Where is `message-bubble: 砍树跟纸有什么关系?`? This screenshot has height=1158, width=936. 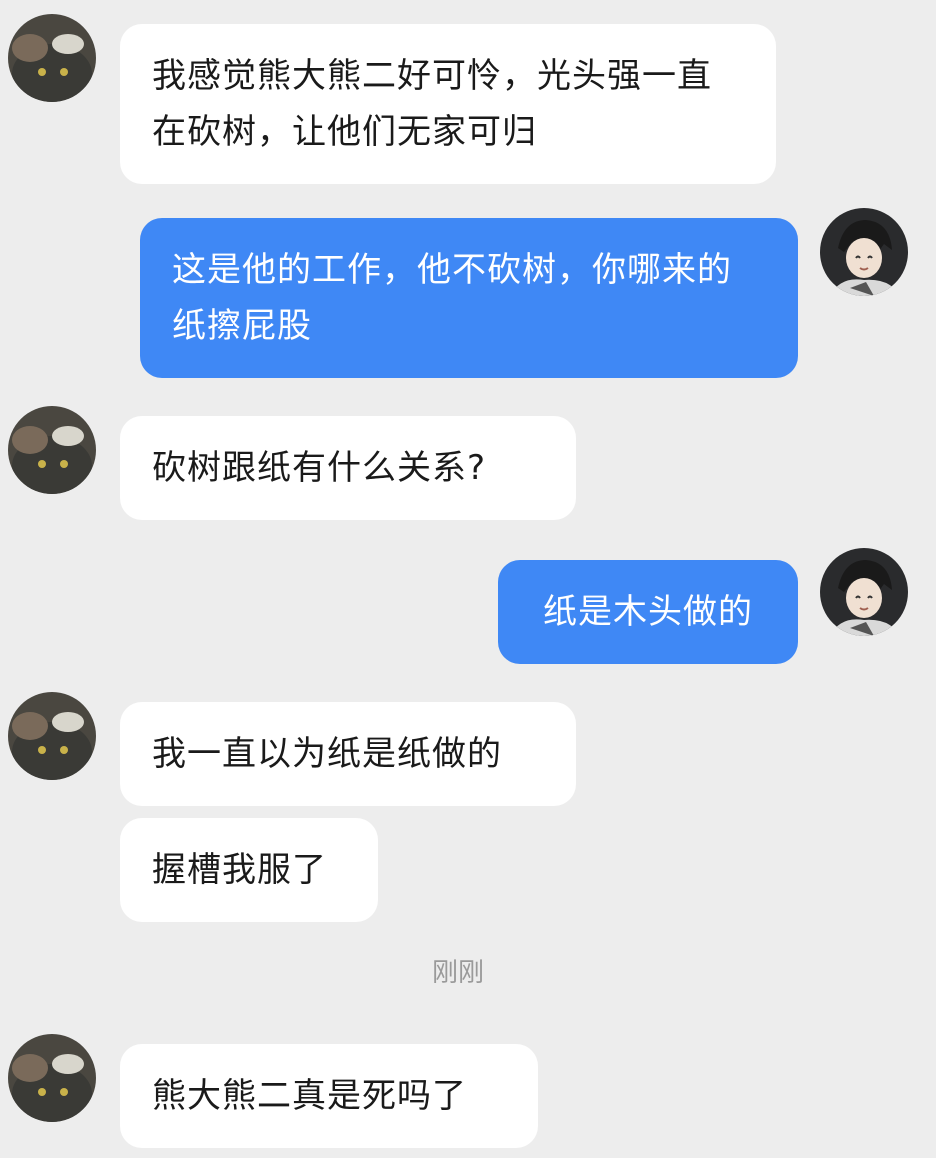
message-bubble: 砍树跟纸有什么关系? is located at coordinates (348, 468).